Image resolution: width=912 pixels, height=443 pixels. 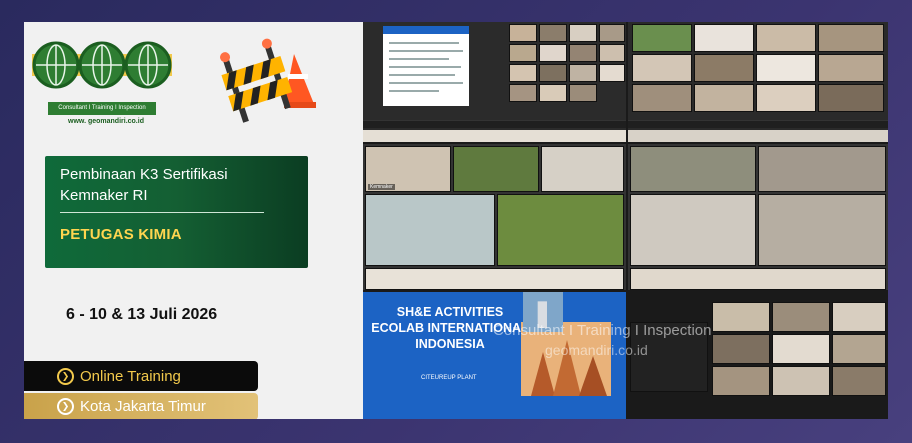 I want to click on mode-badge: ❯ Online Training, so click(x=141, y=376).